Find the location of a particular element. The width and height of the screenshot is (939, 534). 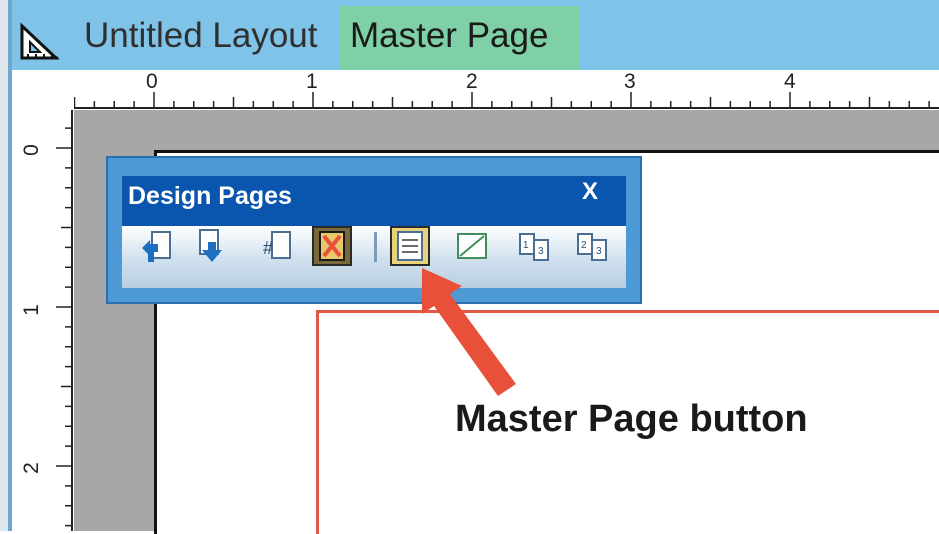

ruler-label-2: 2 is located at coordinates (472, 81).